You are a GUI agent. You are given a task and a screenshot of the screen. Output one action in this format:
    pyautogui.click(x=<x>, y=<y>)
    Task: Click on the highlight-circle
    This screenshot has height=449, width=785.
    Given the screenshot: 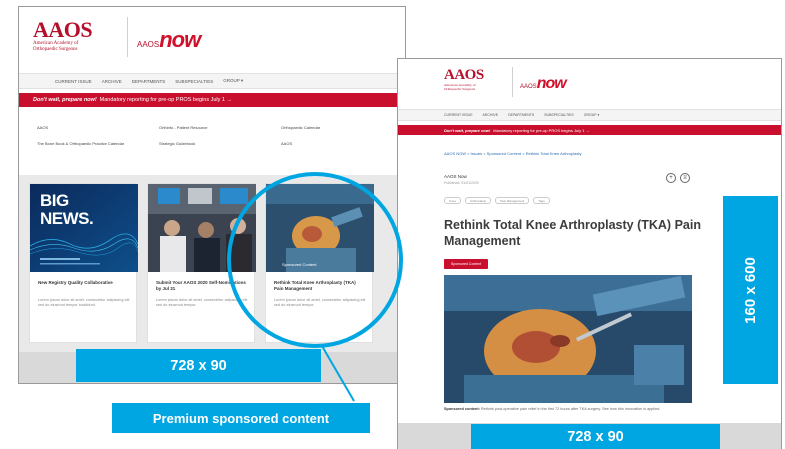 What is the action you would take?
    pyautogui.click(x=315, y=260)
    